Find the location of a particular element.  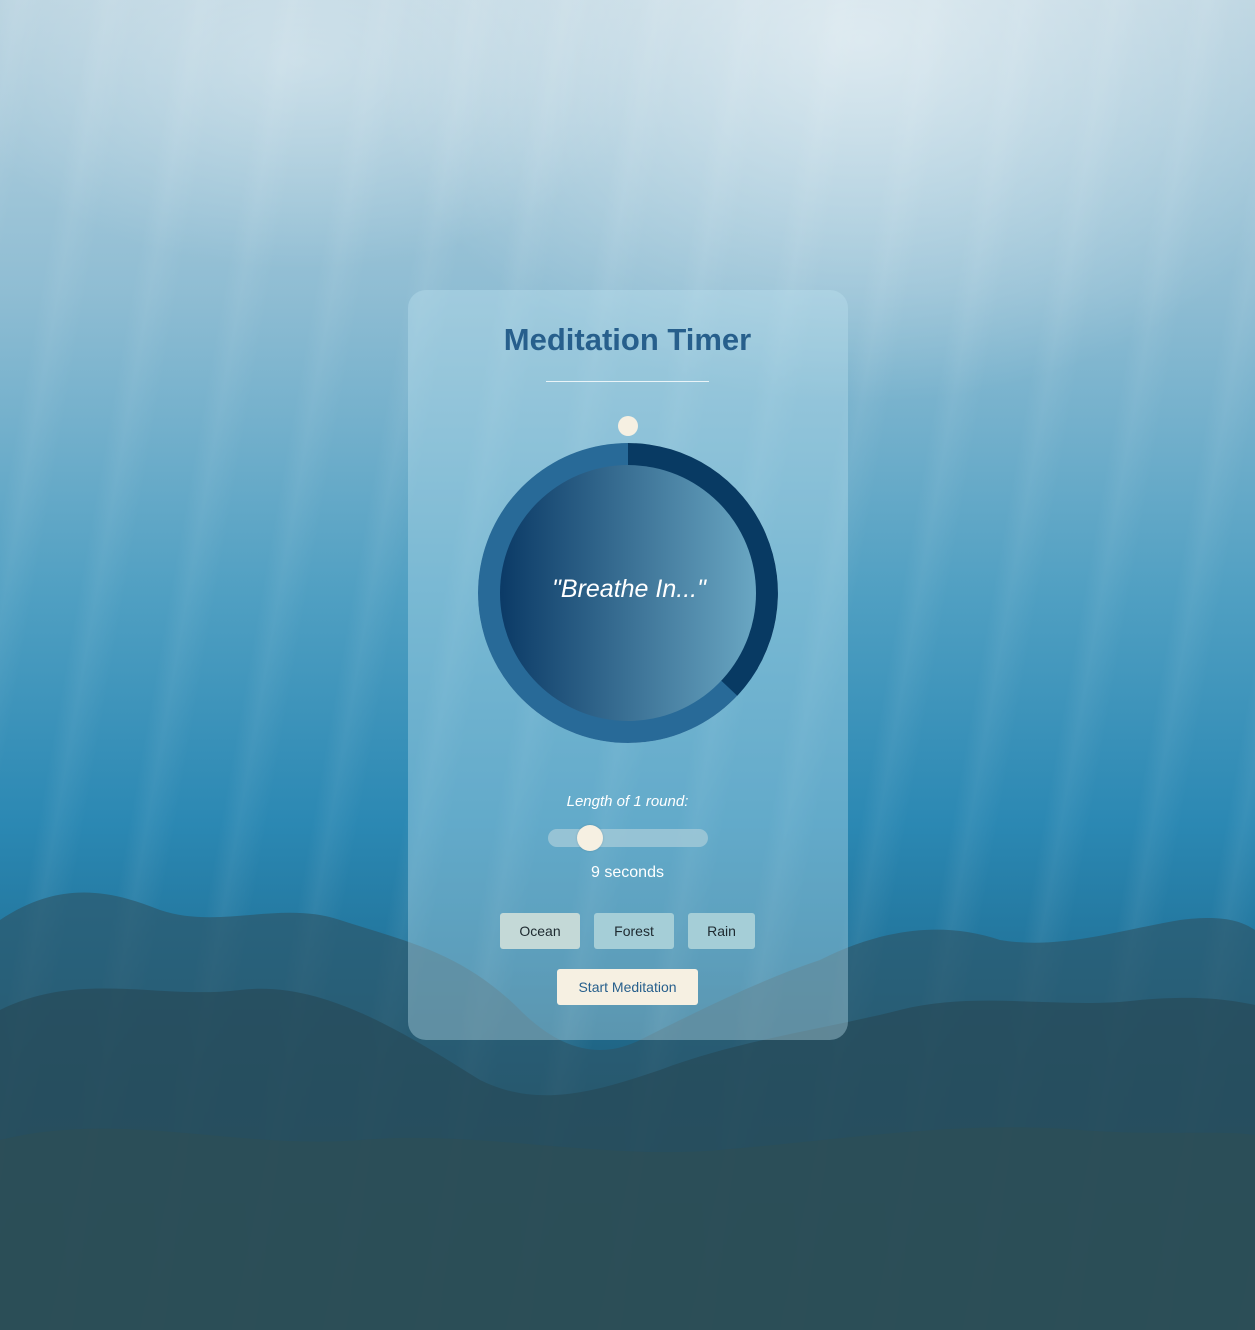

sound-ocean-button: Ocean is located at coordinates (540, 931).